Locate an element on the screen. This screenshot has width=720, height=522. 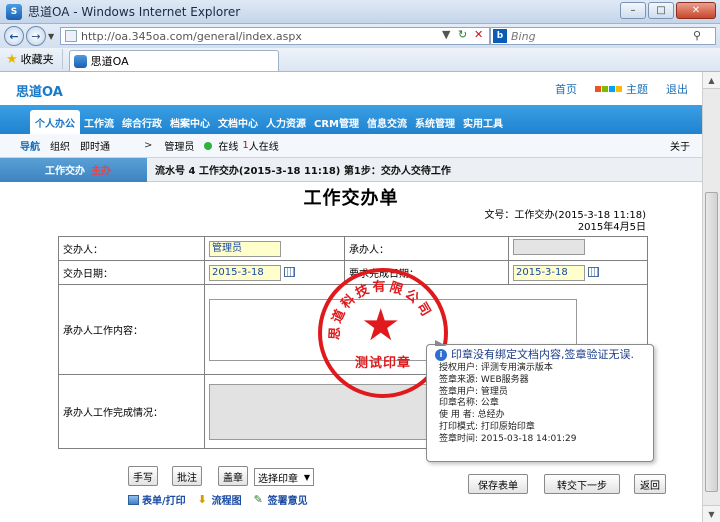
vertical-scrollbar: ▲ ▼ is located at coordinates (711, 297).